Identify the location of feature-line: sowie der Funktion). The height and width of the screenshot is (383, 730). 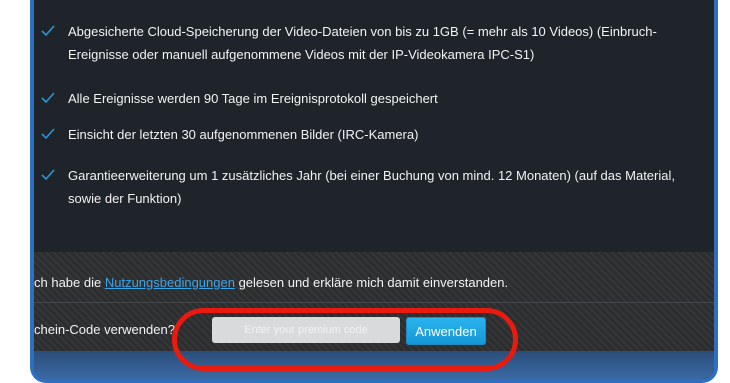
(125, 198).